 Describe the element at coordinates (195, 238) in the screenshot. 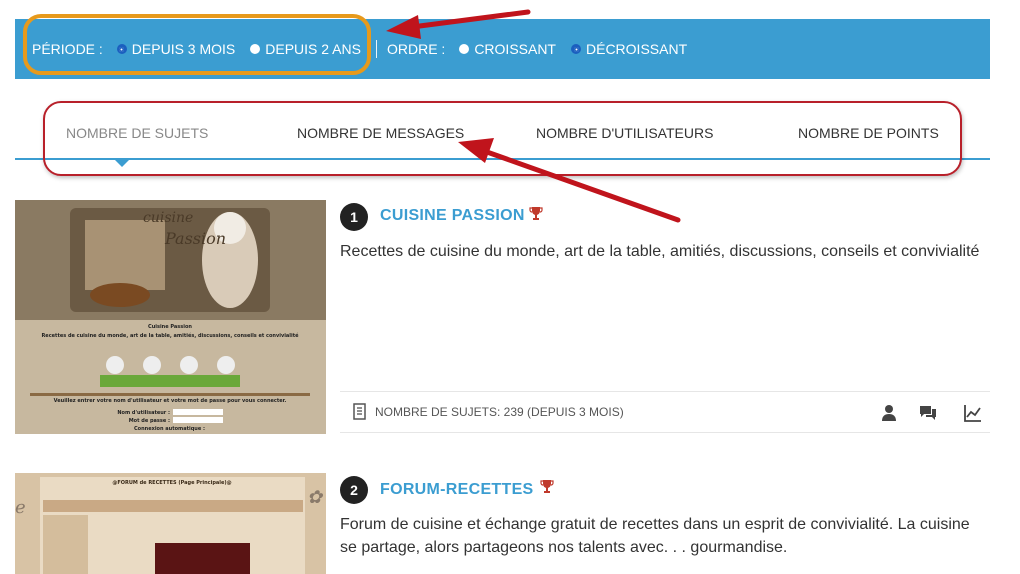

I see `svg-text: Passion` at that location.